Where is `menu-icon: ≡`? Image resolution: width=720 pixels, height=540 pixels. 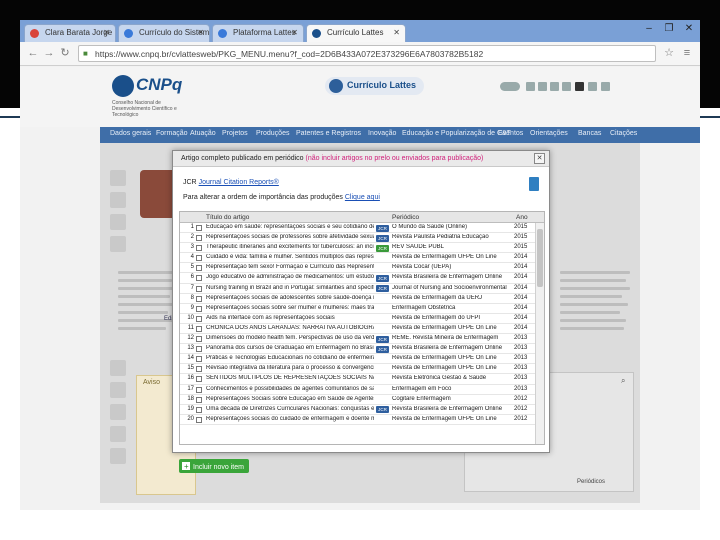
menu-icon: ≡ is located at coordinates (687, 53).